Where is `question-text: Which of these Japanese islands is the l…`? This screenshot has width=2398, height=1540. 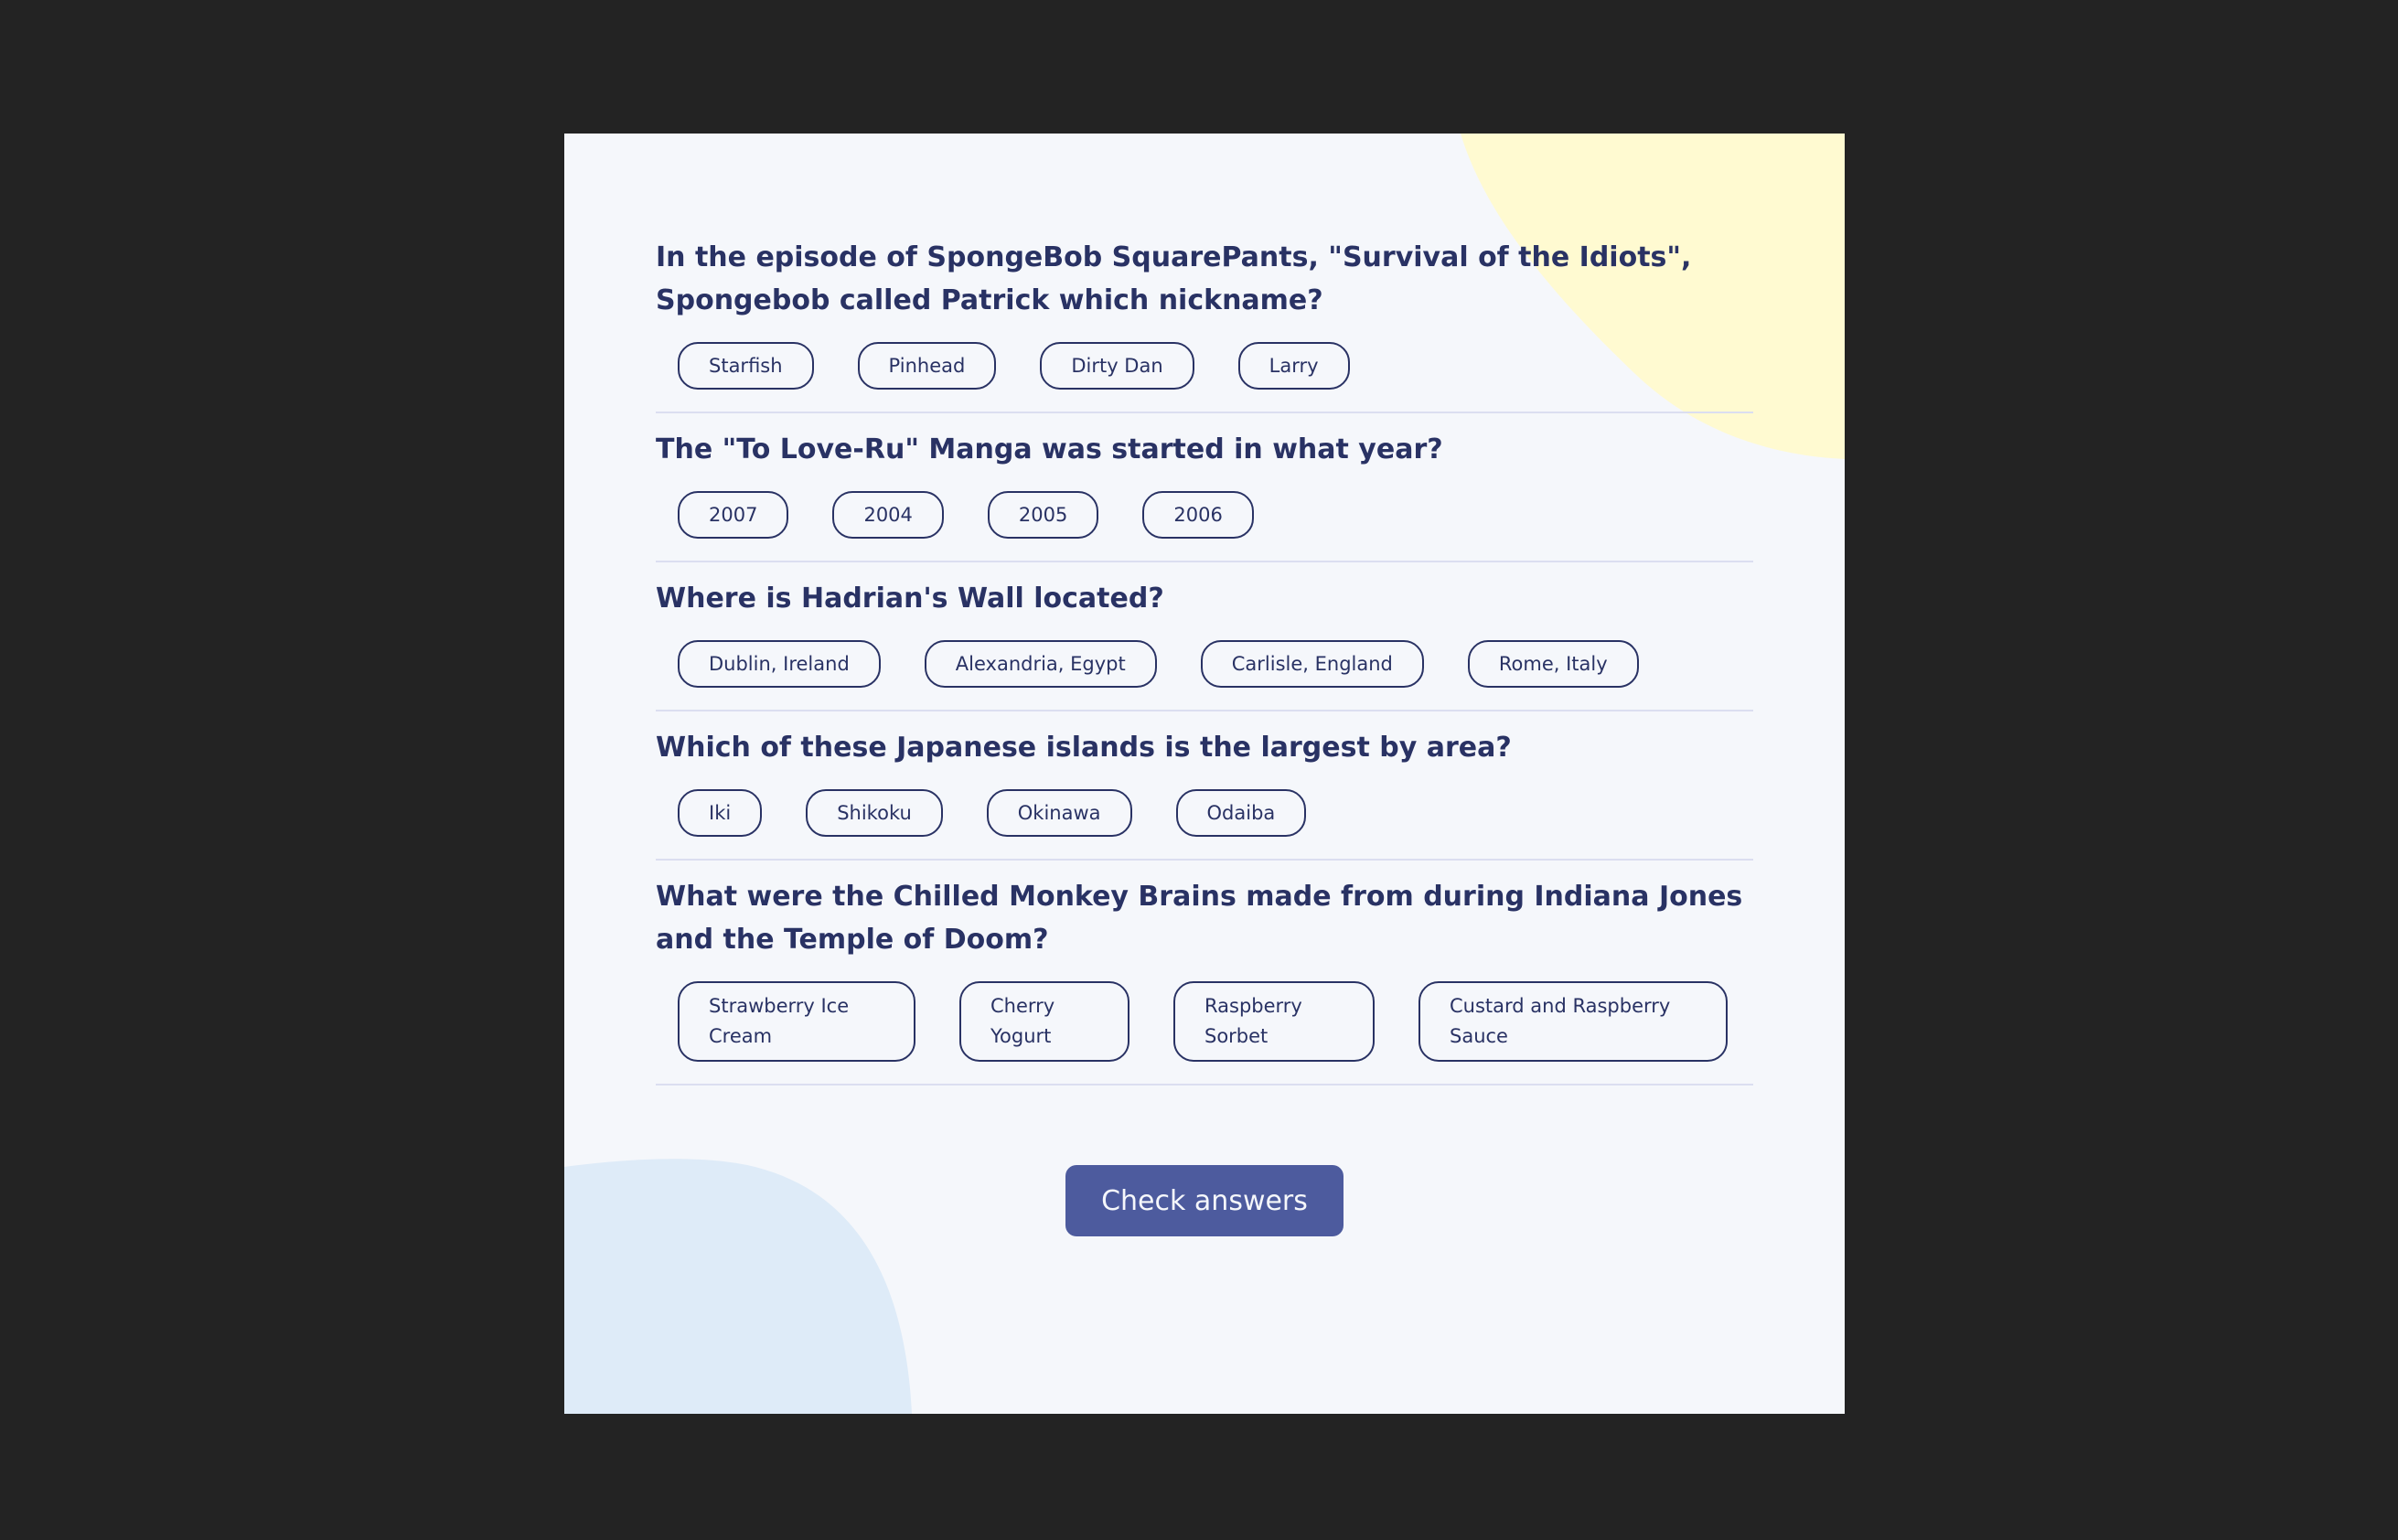 question-text: Which of these Japanese islands is the l… is located at coordinates (1084, 748).